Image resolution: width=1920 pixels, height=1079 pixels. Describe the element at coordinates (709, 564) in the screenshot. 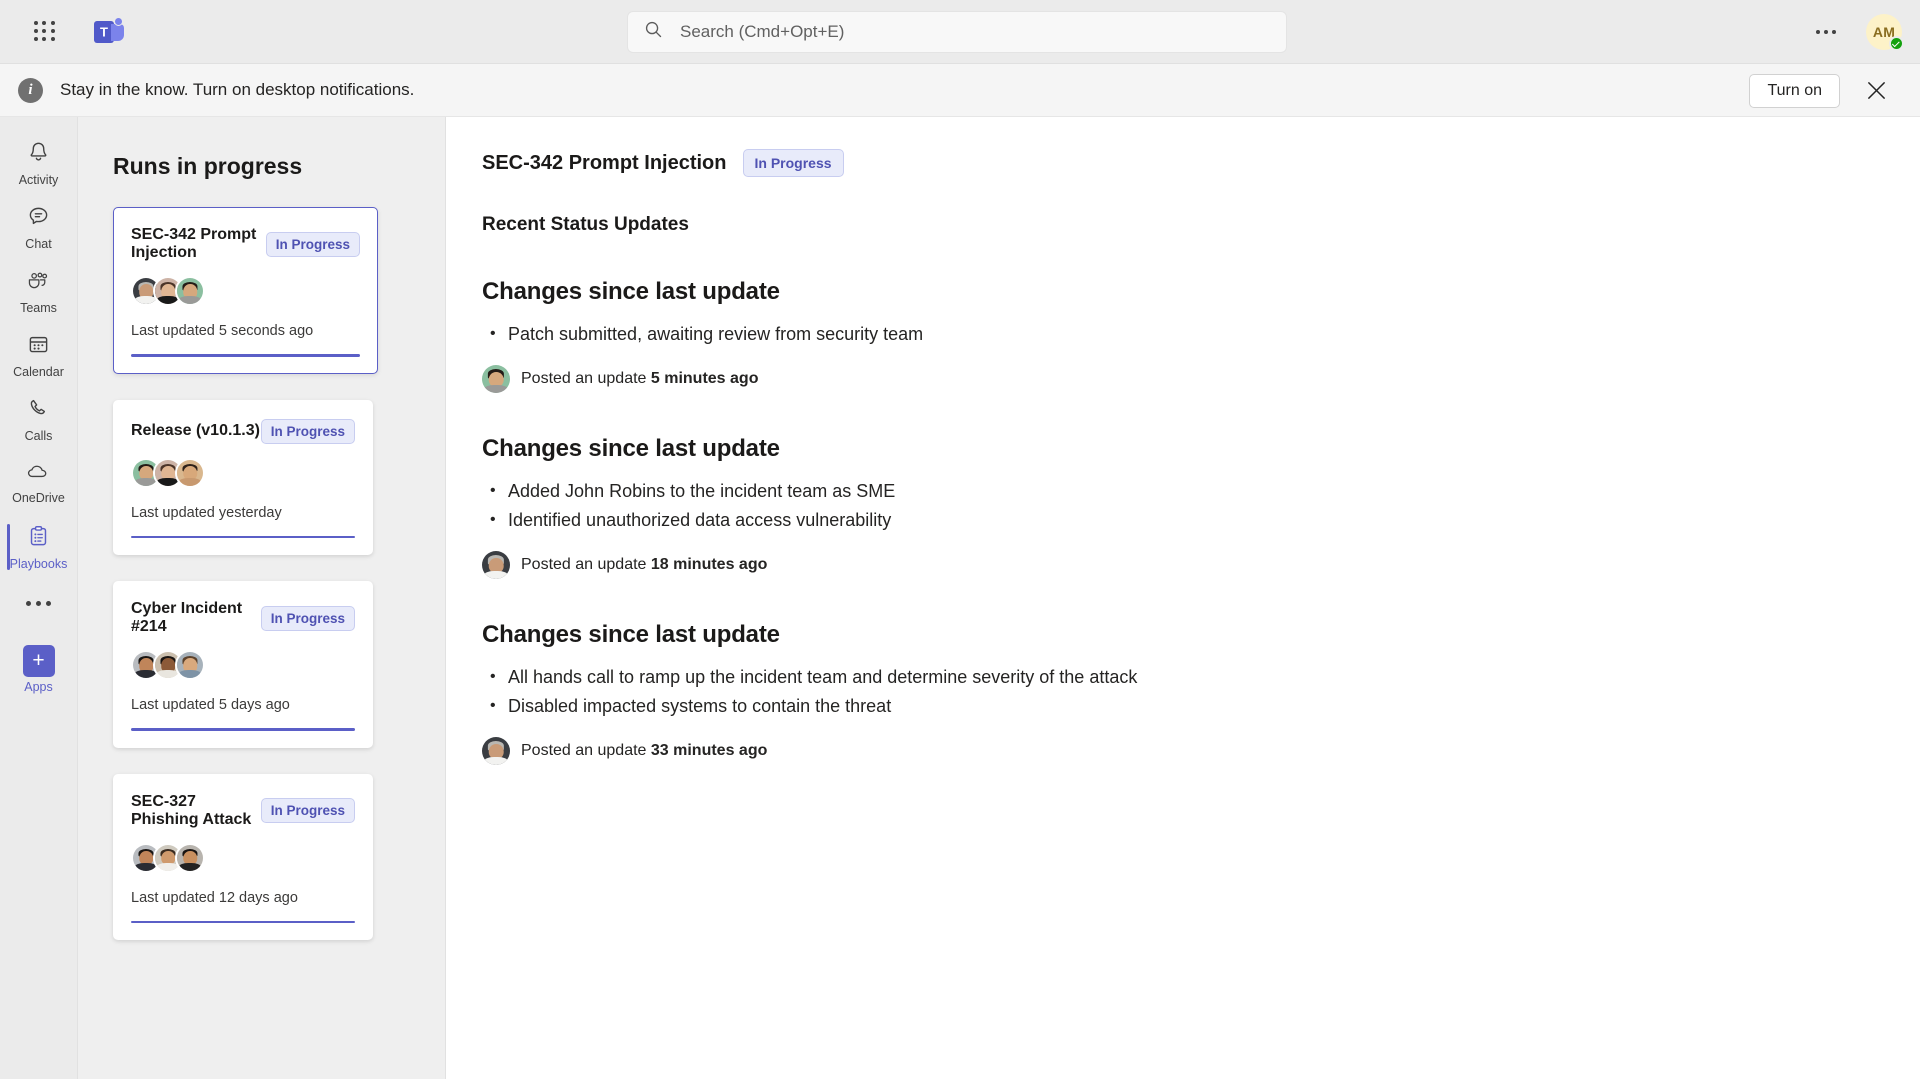

I see `posted-time: 18 minutes ago` at that location.